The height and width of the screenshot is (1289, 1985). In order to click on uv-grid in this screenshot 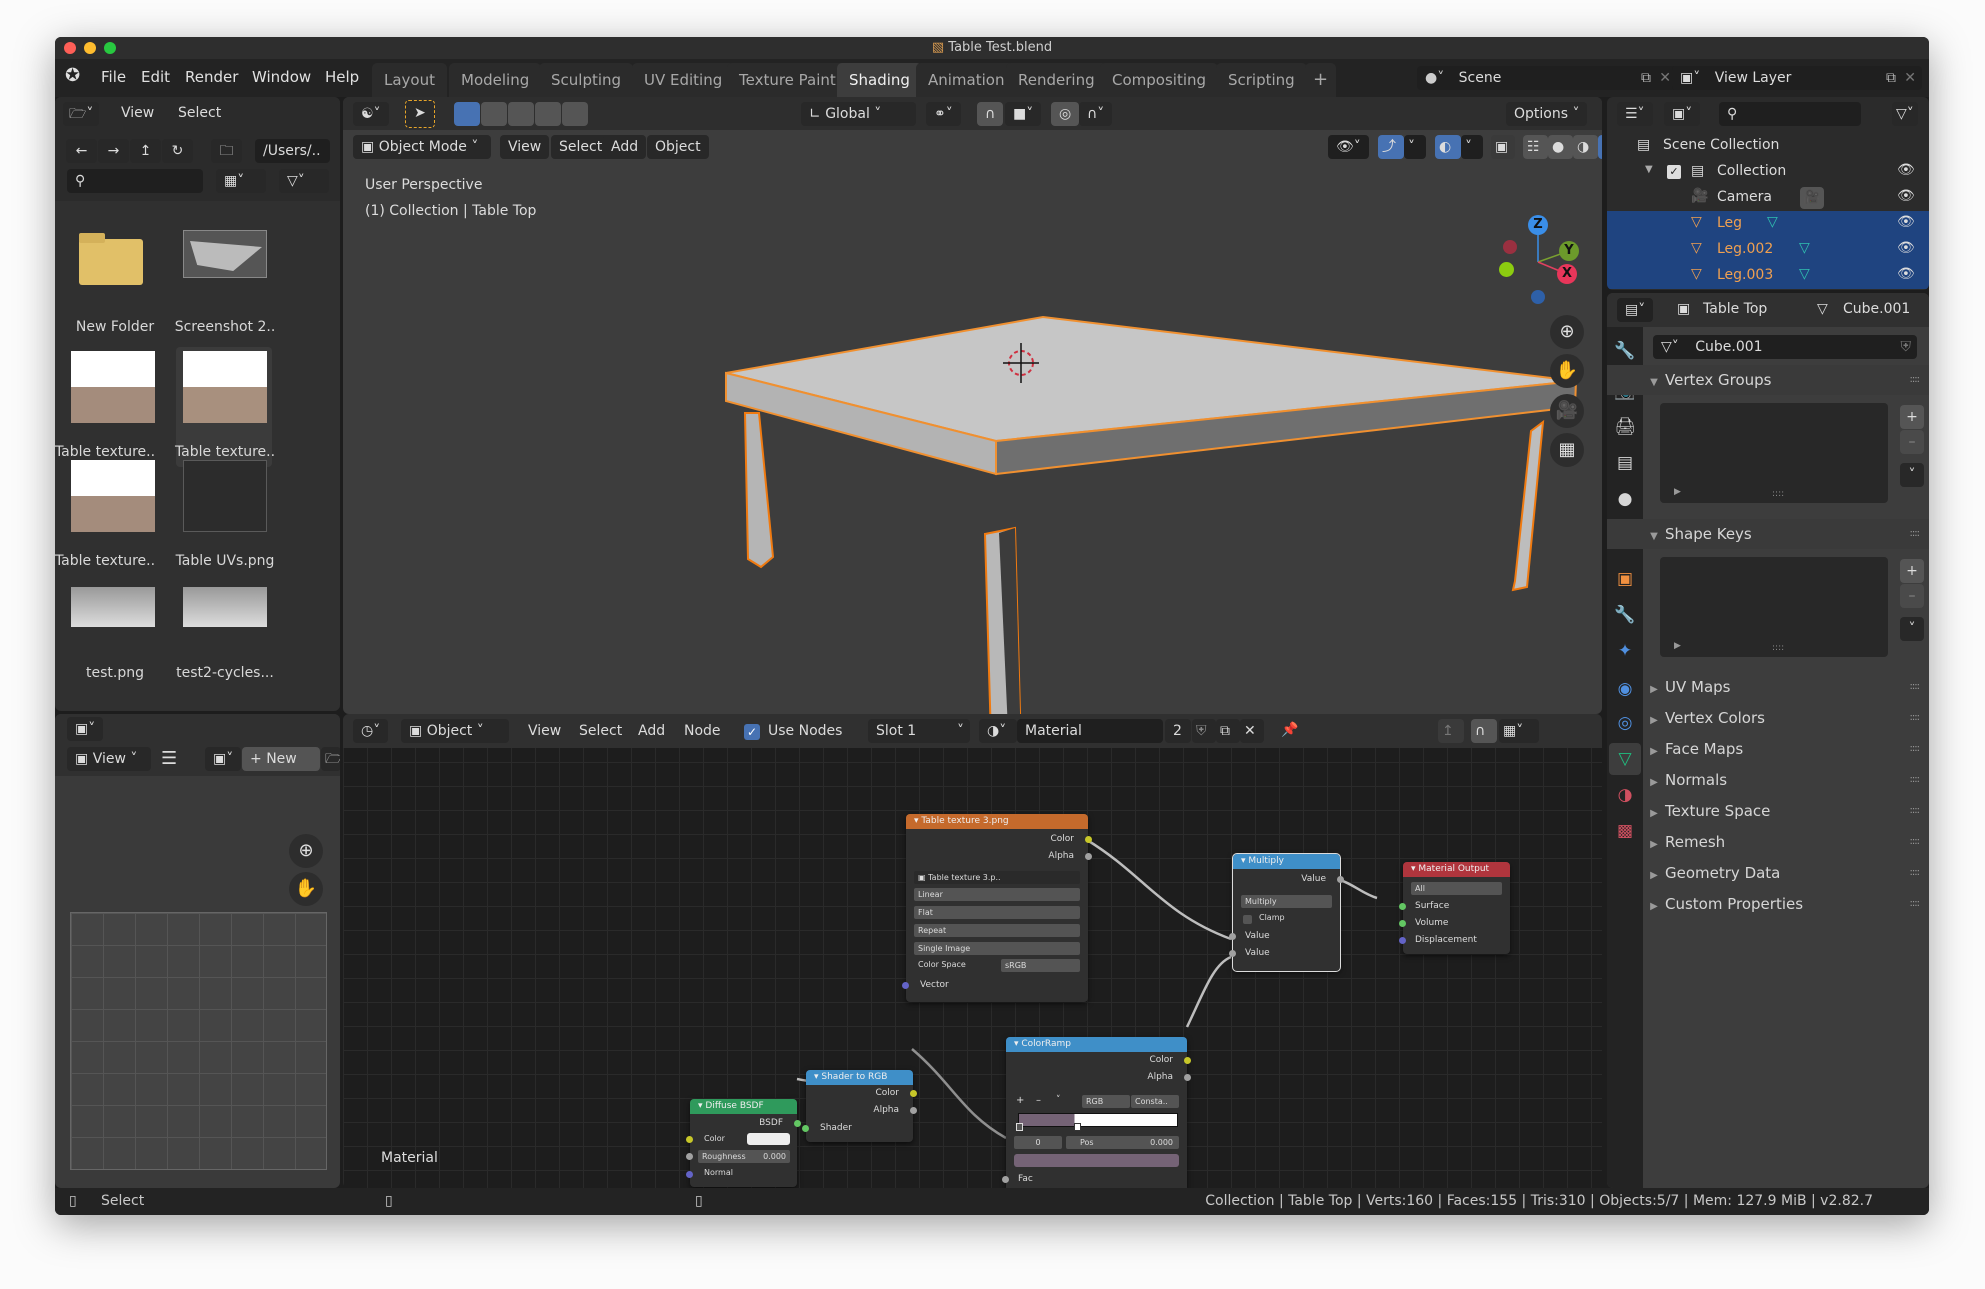, I will do `click(198, 1041)`.